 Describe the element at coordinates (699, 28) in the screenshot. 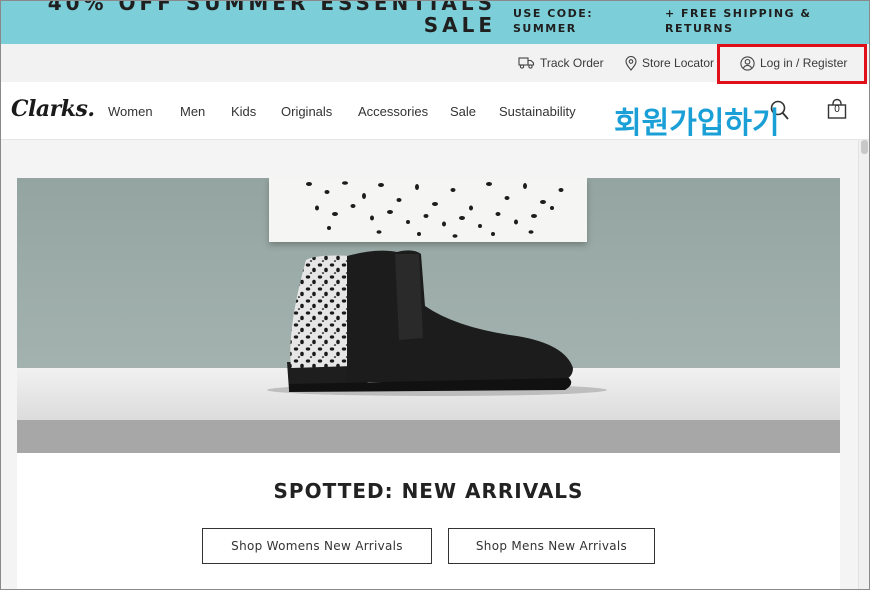

I see `promo-shipping-line2: RETURNS` at that location.